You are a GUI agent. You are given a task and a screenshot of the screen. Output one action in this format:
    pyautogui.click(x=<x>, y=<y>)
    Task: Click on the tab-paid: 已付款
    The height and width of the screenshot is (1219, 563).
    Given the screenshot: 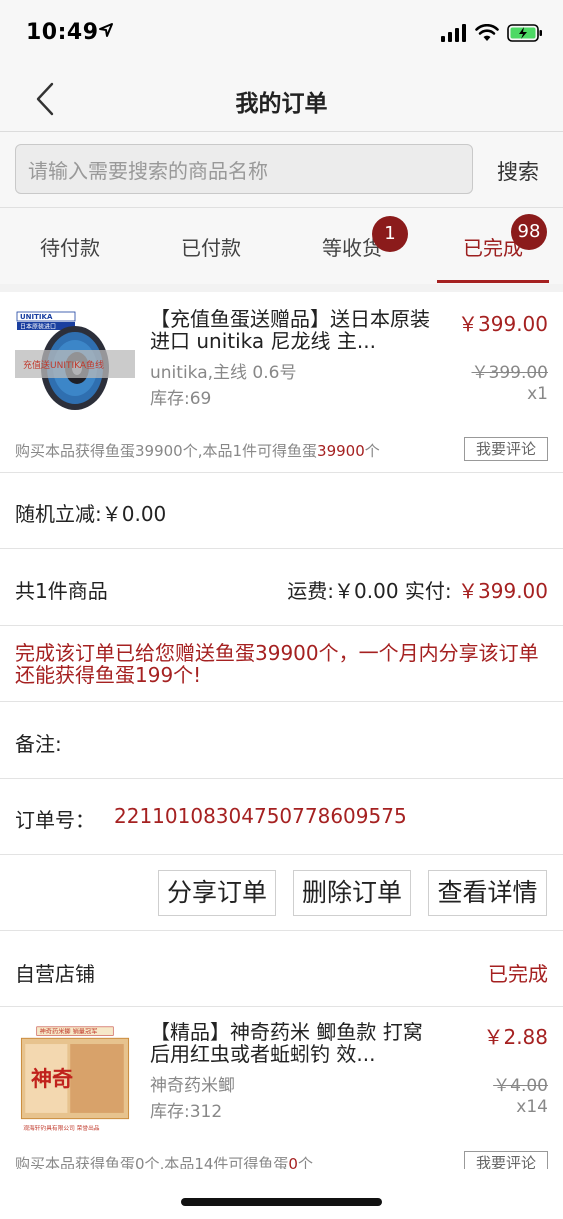 What is the action you would take?
    pyautogui.click(x=211, y=246)
    